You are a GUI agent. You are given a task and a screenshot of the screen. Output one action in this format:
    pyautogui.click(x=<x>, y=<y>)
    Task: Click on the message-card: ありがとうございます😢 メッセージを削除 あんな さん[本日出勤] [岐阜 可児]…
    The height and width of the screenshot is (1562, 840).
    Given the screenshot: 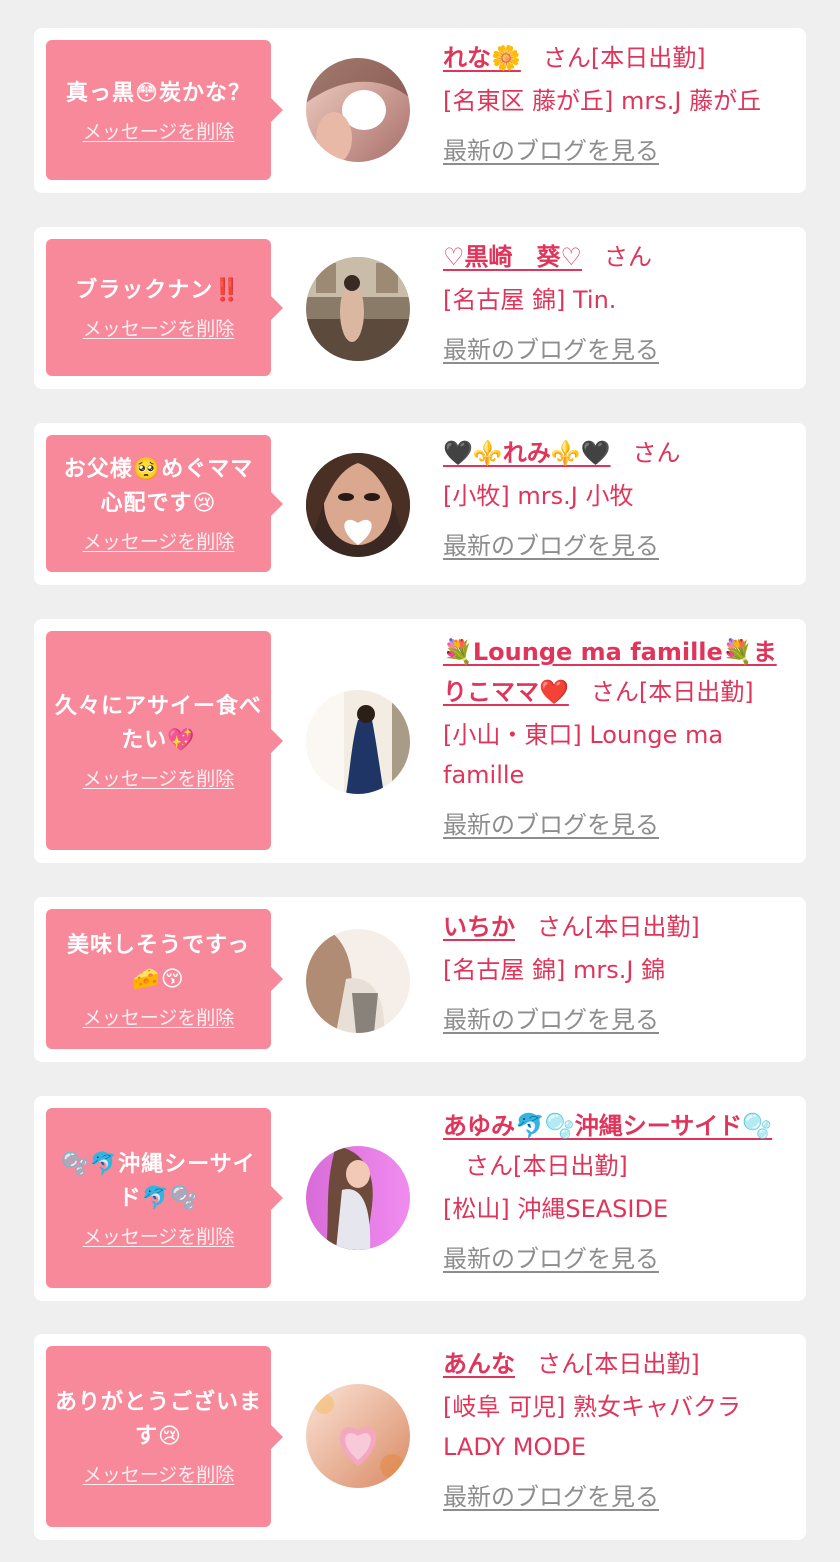 What is the action you would take?
    pyautogui.click(x=420, y=1437)
    